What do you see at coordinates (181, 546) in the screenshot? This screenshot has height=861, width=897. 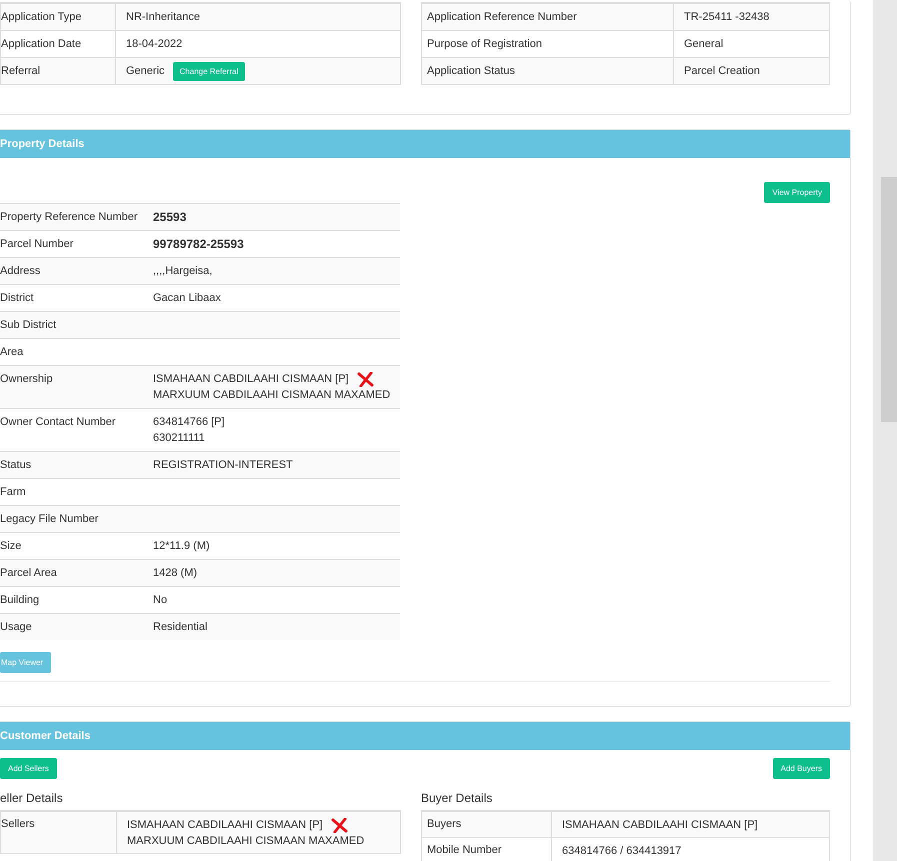 I see `cell-value: 12*11.9 (M)` at bounding box center [181, 546].